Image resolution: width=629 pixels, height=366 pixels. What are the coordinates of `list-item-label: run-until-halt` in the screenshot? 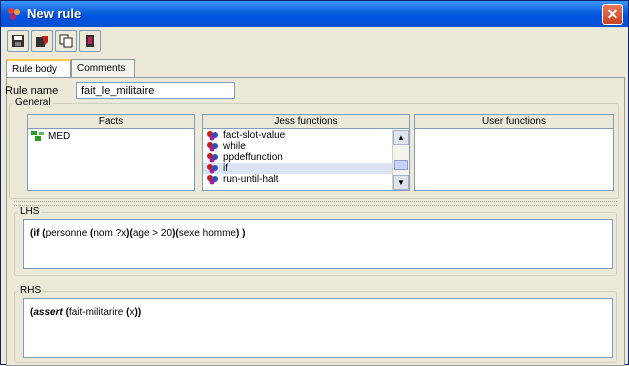 It's located at (251, 179).